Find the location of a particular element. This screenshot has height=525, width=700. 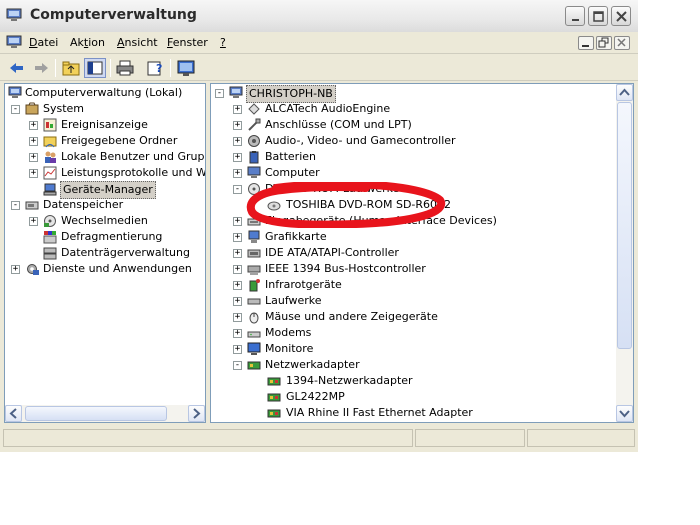

monitor-properties-icon is located at coordinates (186, 68).